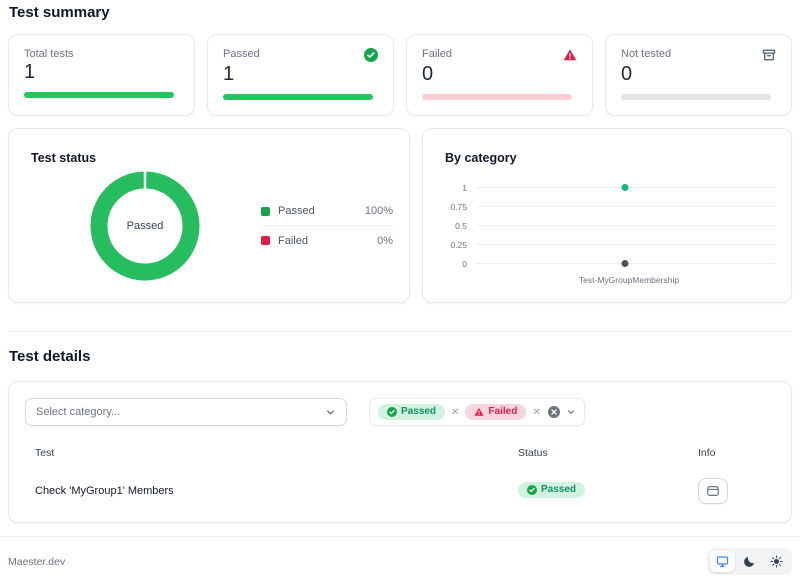 This screenshot has width=800, height=588. I want to click on category-scatter-chart: 1 0.75 0.5 0.25 0 Test-MyGroupMembership, so click(607, 231).